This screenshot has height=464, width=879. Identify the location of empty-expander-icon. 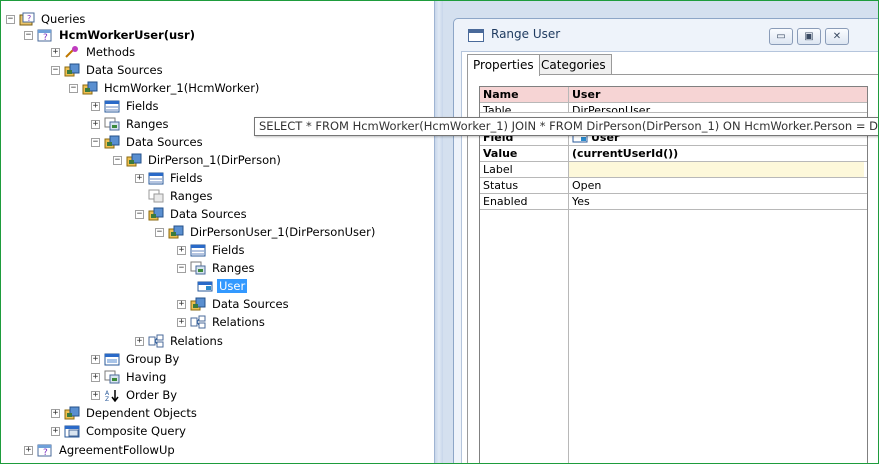
(139, 196).